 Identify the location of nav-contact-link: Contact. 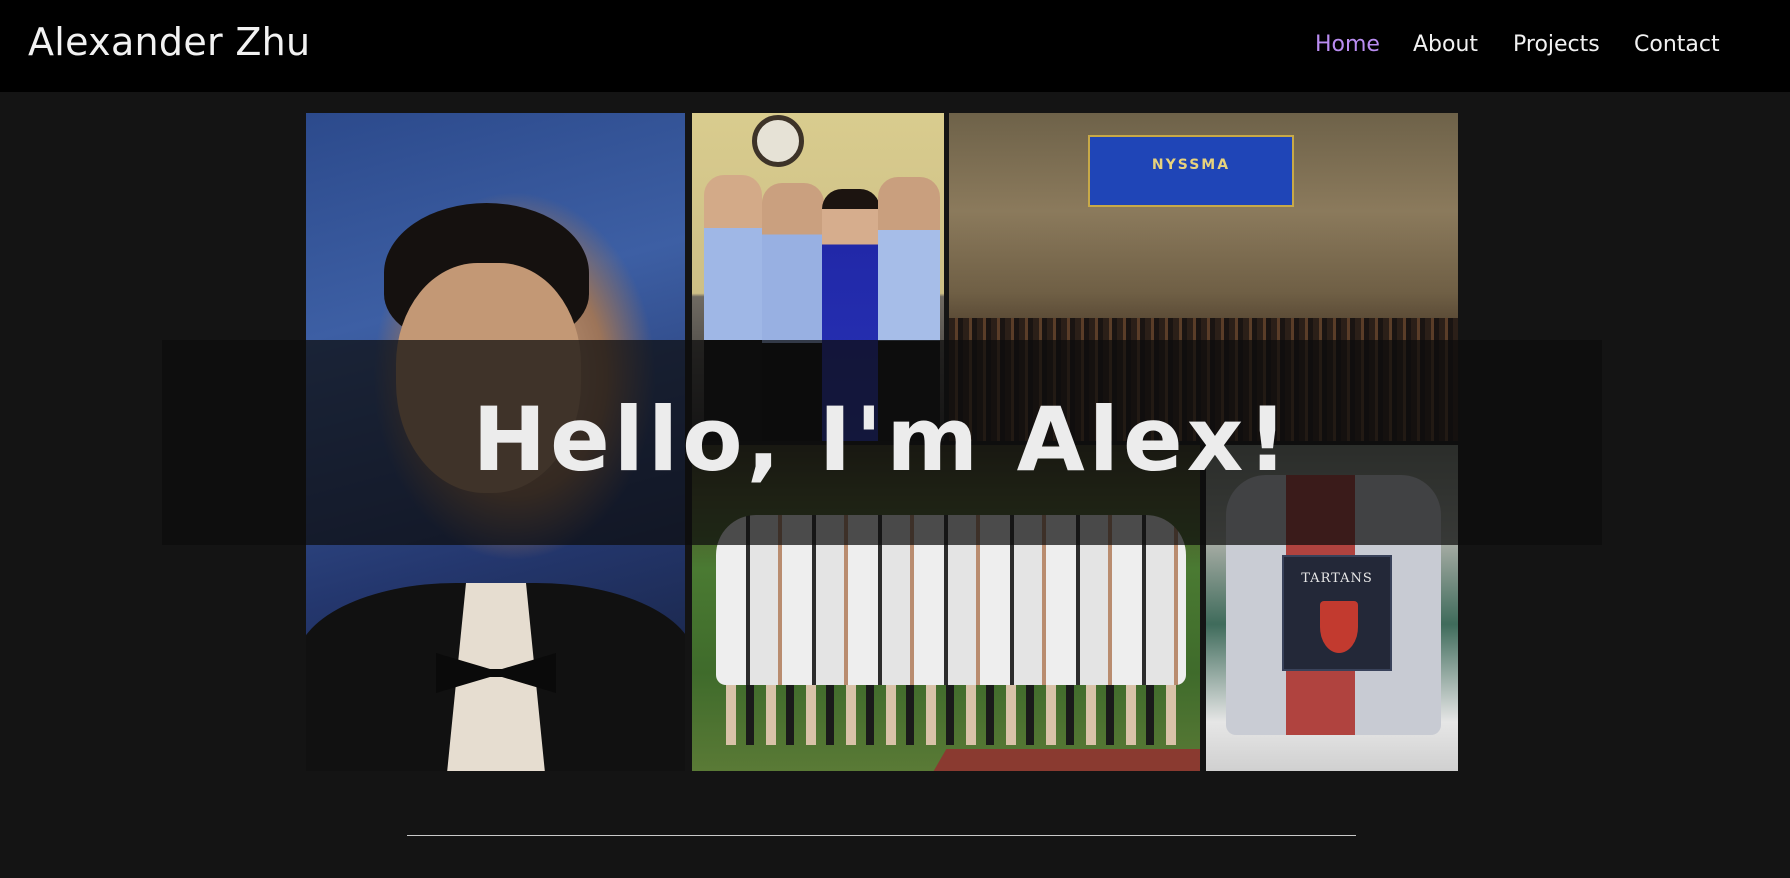
(1677, 44).